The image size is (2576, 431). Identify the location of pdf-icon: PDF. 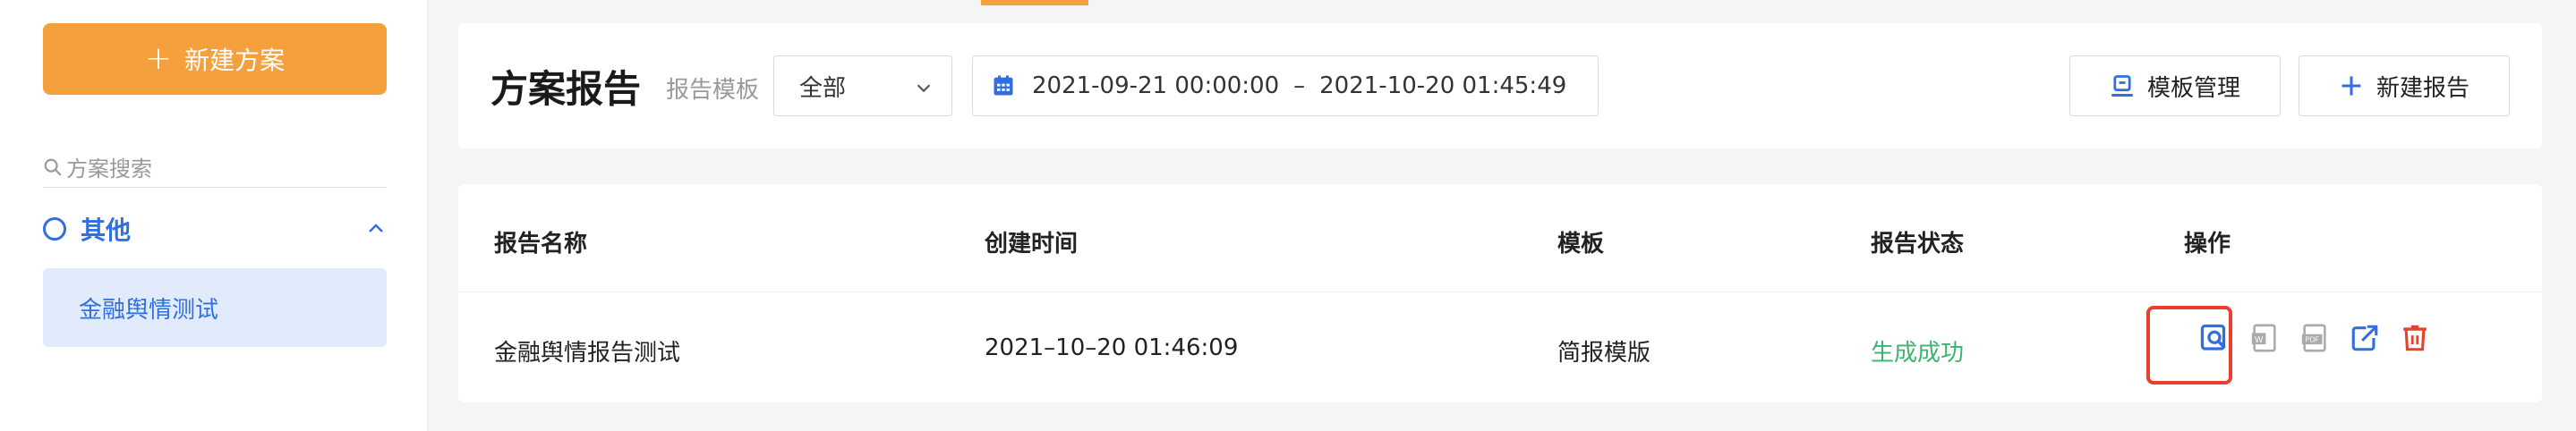
(2315, 338).